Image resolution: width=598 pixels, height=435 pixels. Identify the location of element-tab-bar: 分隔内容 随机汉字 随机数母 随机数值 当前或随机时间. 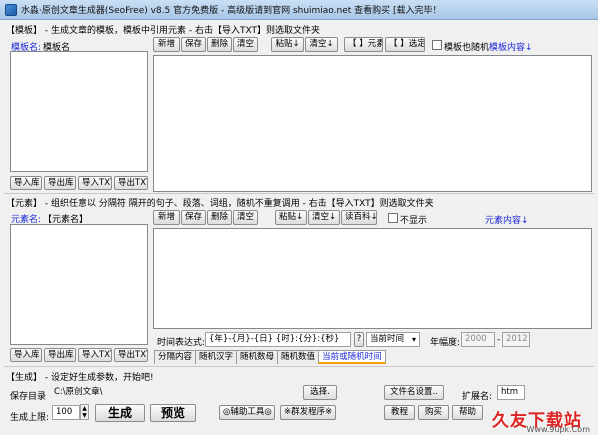
(270, 357).